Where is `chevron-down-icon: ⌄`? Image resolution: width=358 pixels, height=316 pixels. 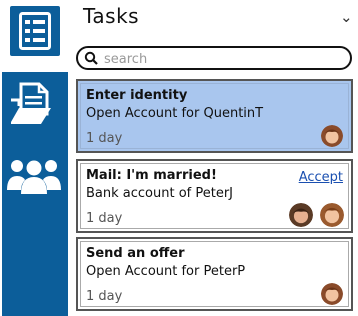 chevron-down-icon: ⌄ is located at coordinates (346, 17).